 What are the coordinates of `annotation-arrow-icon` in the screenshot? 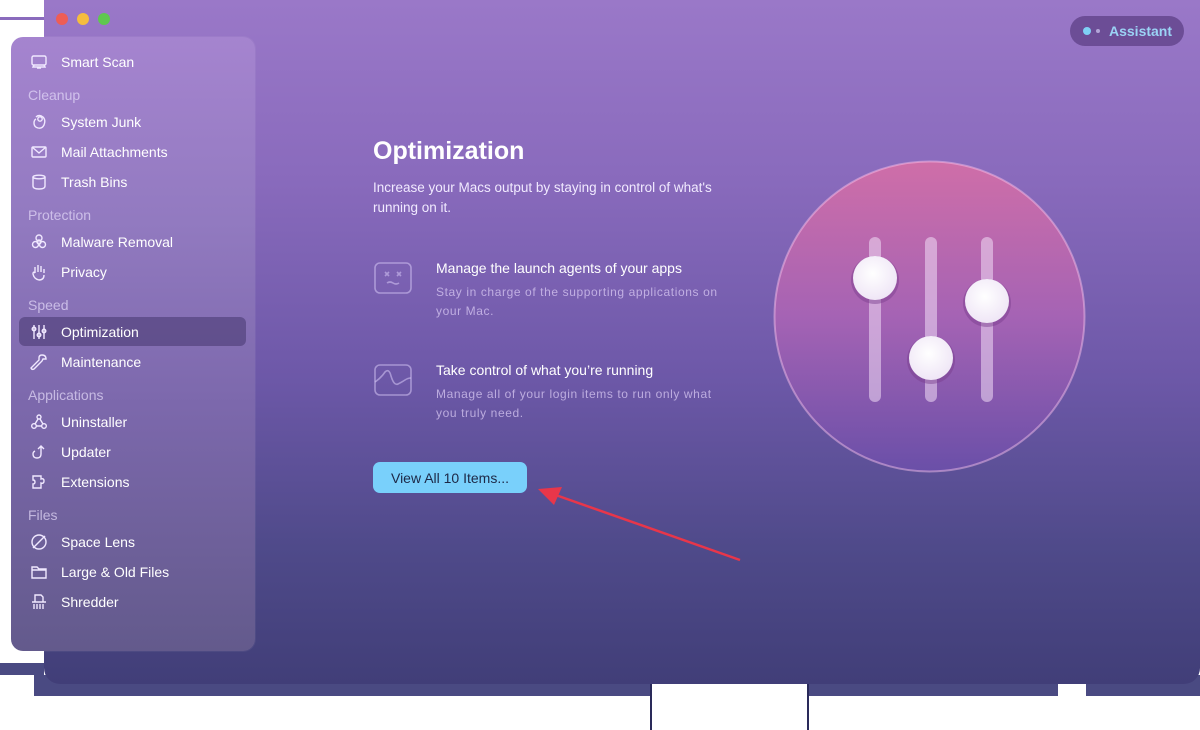 It's located at (639, 524).